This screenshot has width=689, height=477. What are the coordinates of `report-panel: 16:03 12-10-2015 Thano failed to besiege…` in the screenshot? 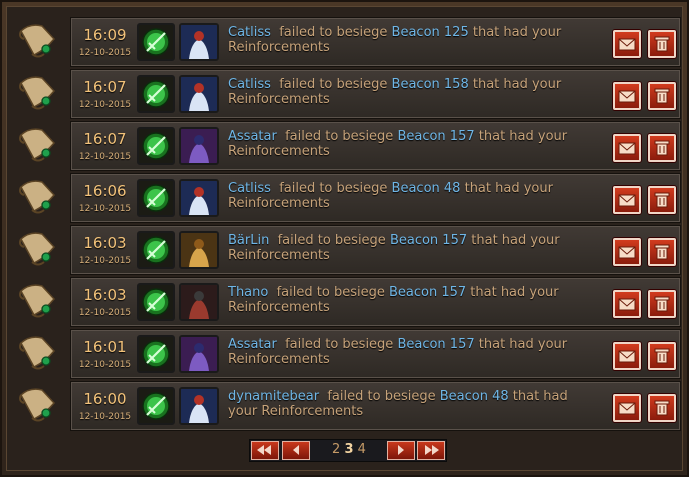 It's located at (375, 302).